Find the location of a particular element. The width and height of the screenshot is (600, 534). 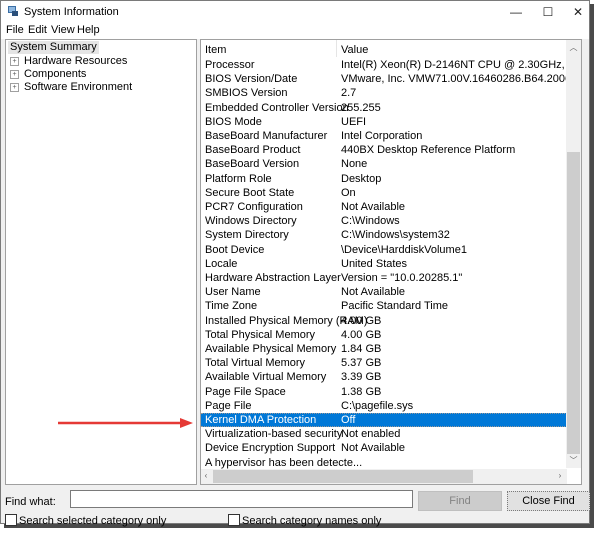

scroll-down-icon: ﹀ is located at coordinates (573, 460).